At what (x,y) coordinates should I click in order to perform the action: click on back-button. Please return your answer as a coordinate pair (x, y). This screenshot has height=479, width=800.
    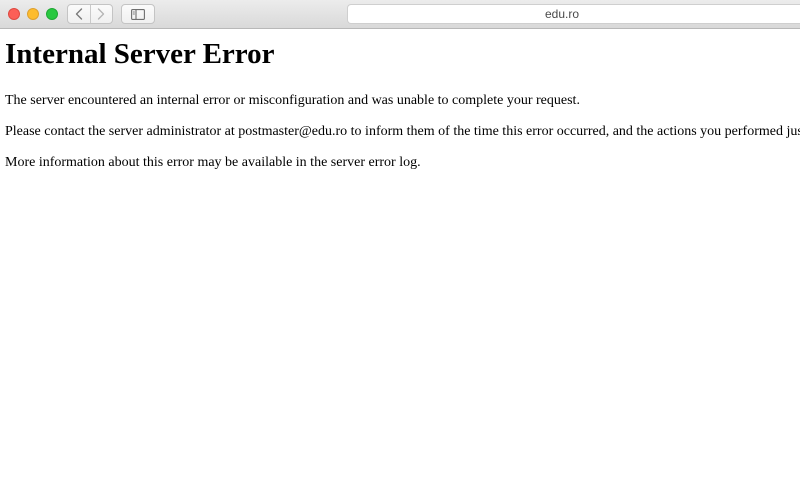
    Looking at the image, I should click on (79, 14).